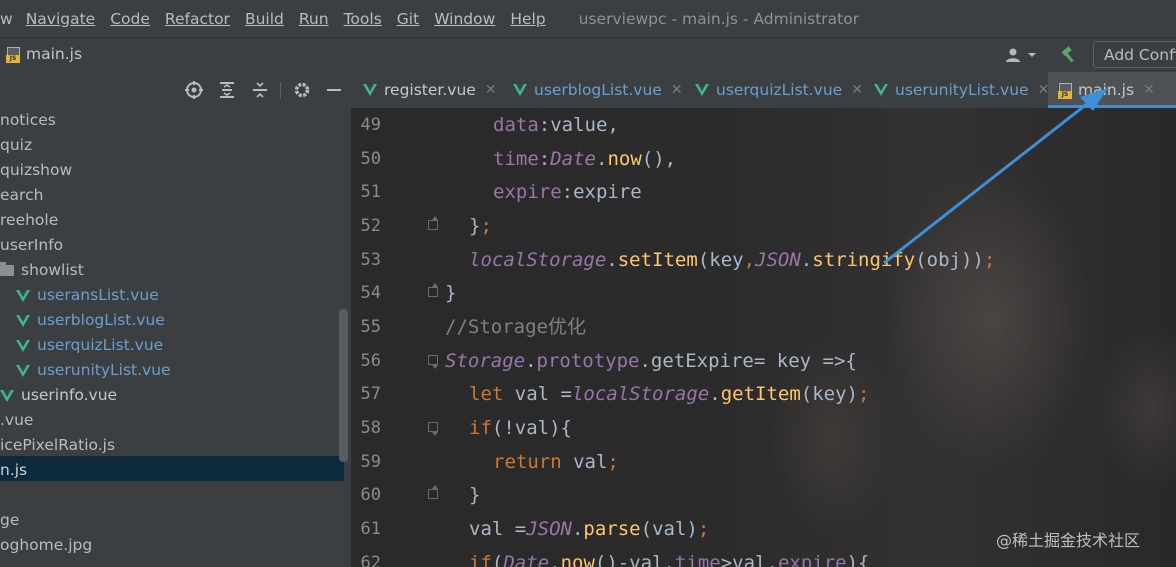  Describe the element at coordinates (1068, 540) in the screenshot. I see `watermark: @稀土掘金技术社区` at that location.